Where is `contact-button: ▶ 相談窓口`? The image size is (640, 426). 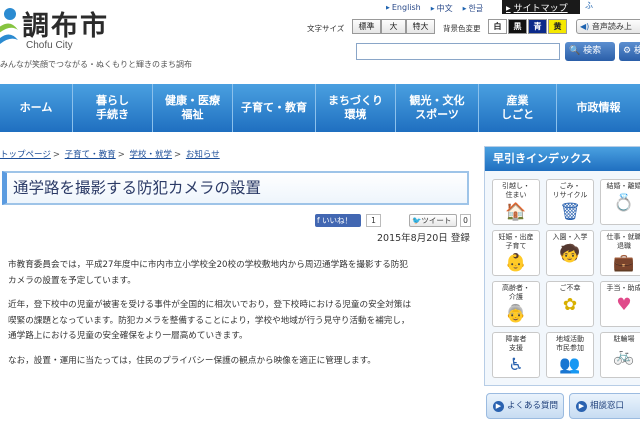
contact-button: ▶ 相談窓口 is located at coordinates (604, 406).